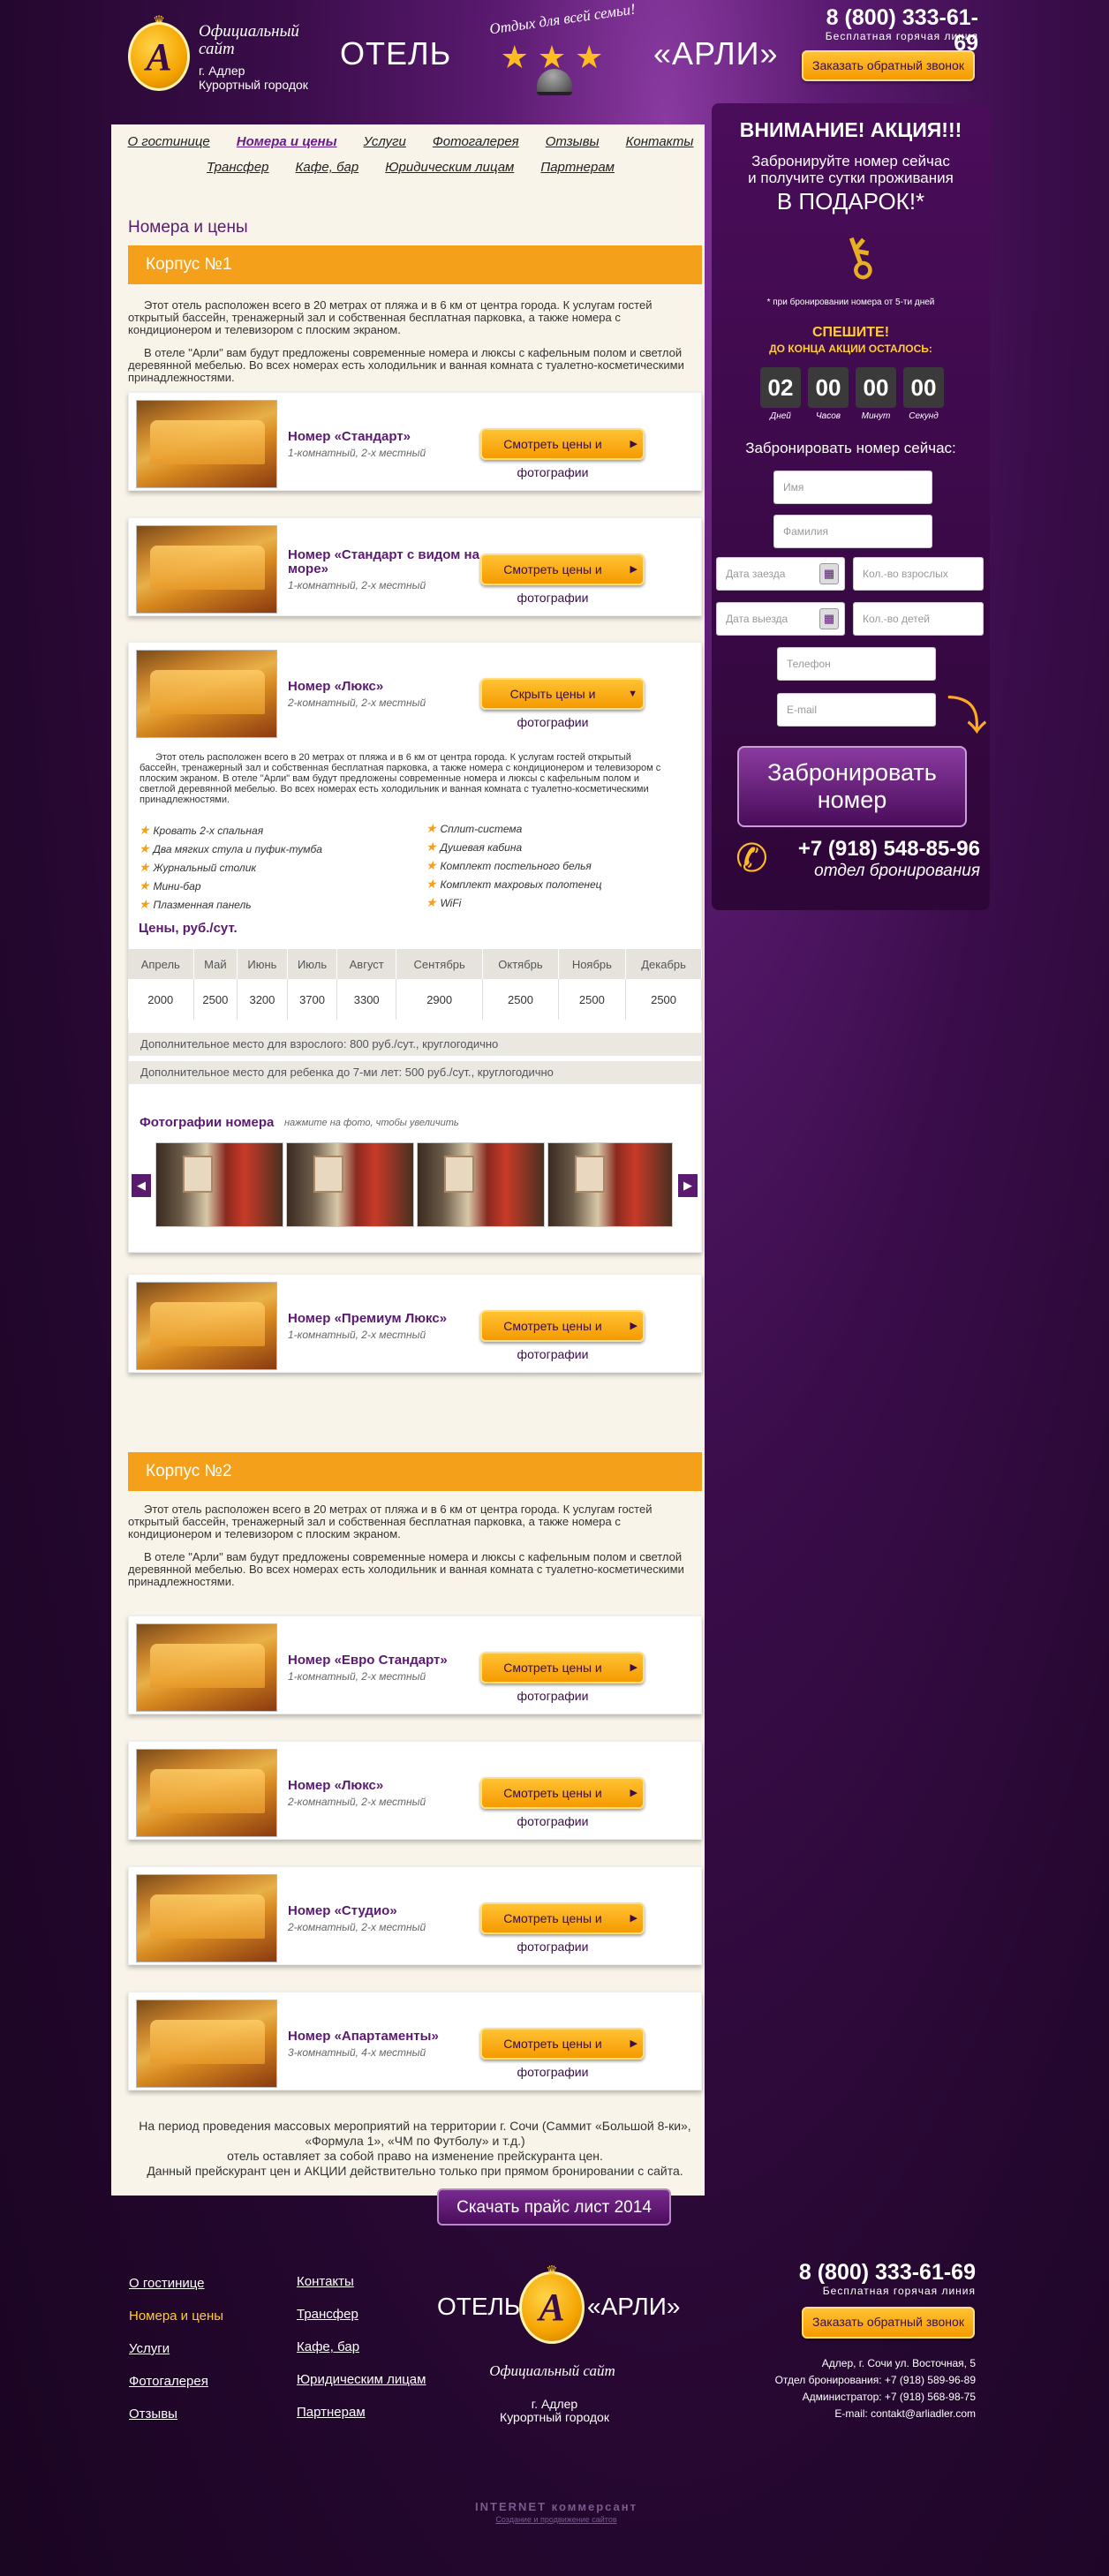 Image resolution: width=1109 pixels, height=2576 pixels. Describe the element at coordinates (361, 2347) in the screenshot. I see `footer-link: Кафе, бар` at that location.